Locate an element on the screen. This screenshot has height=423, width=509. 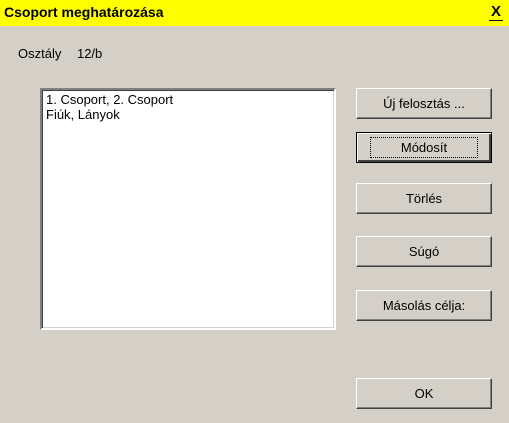
help-button: Súgó is located at coordinates (424, 251).